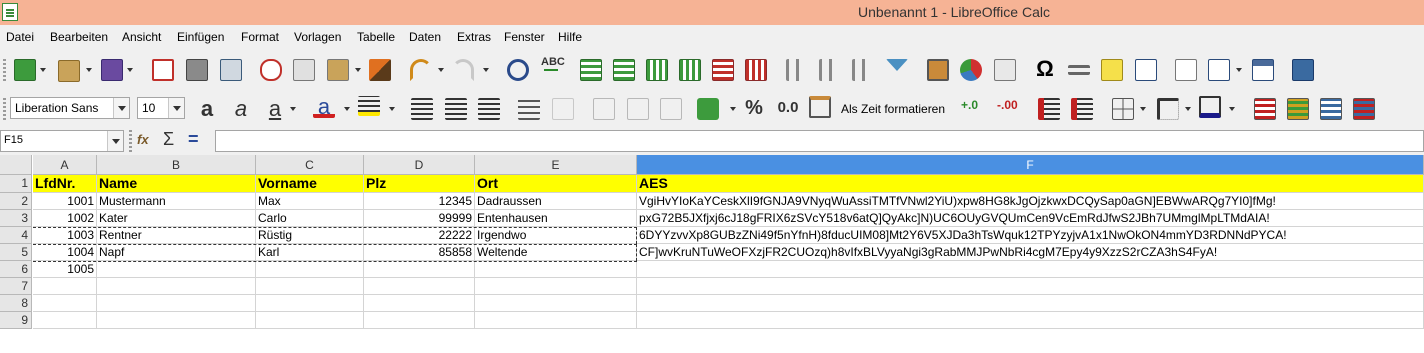 The image size is (1424, 353). I want to click on percent-format-icon: %, so click(754, 107).